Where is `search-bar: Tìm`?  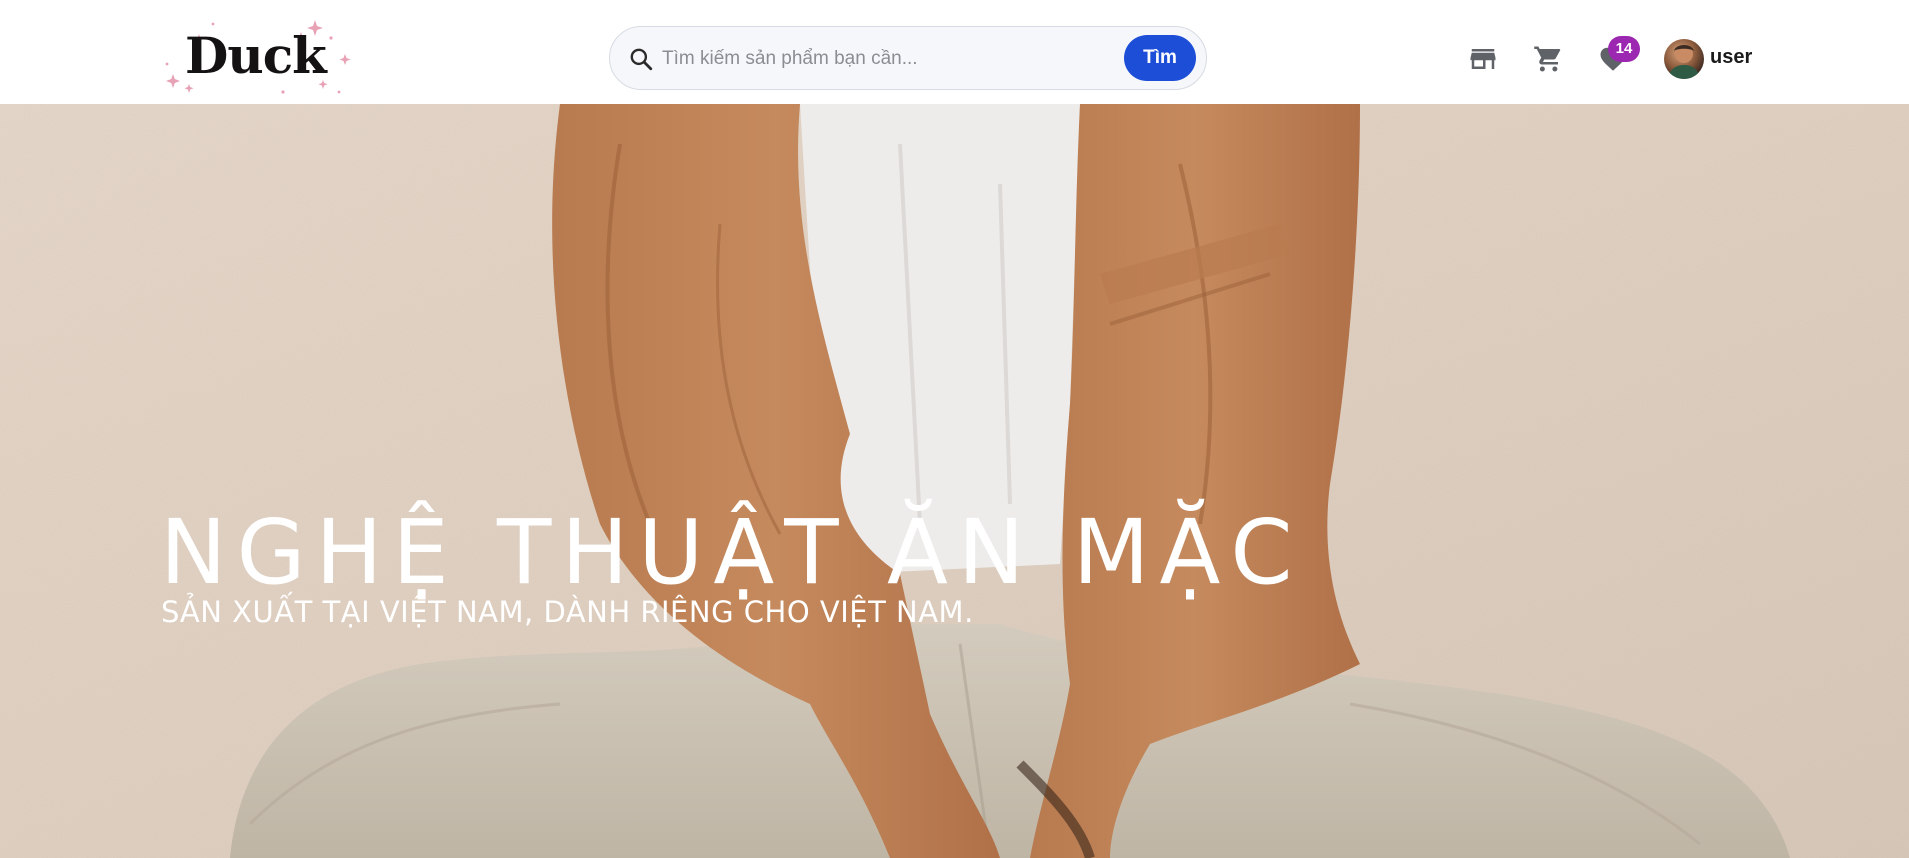 search-bar: Tìm is located at coordinates (908, 58).